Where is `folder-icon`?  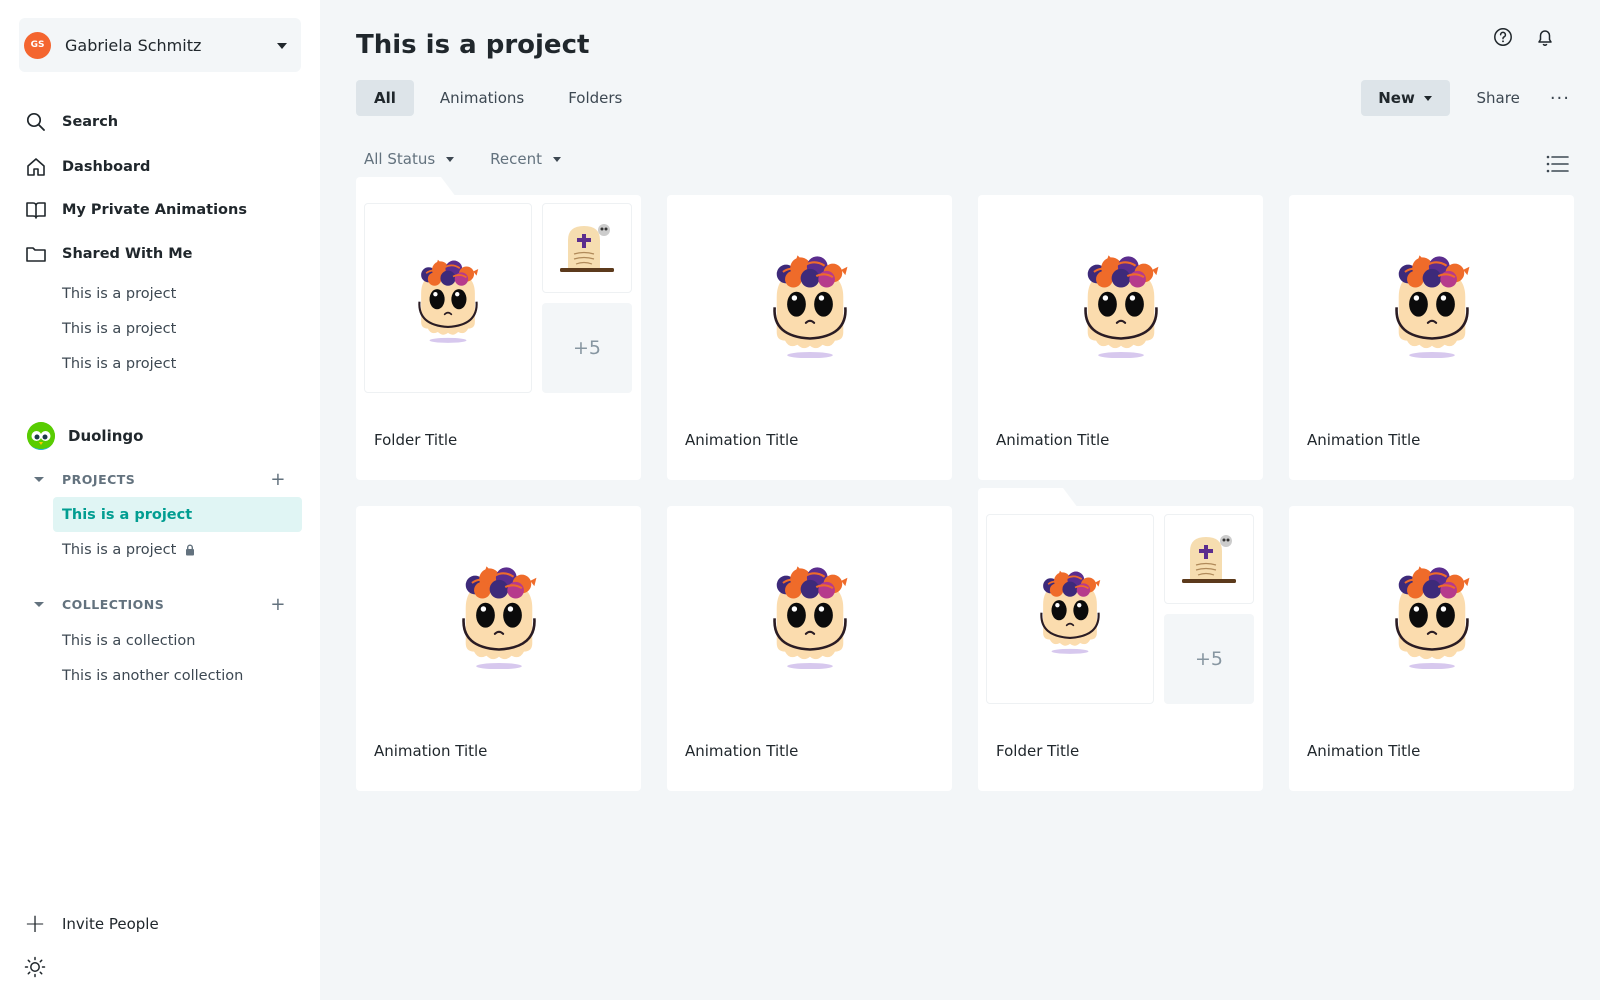
folder-icon is located at coordinates (36, 254).